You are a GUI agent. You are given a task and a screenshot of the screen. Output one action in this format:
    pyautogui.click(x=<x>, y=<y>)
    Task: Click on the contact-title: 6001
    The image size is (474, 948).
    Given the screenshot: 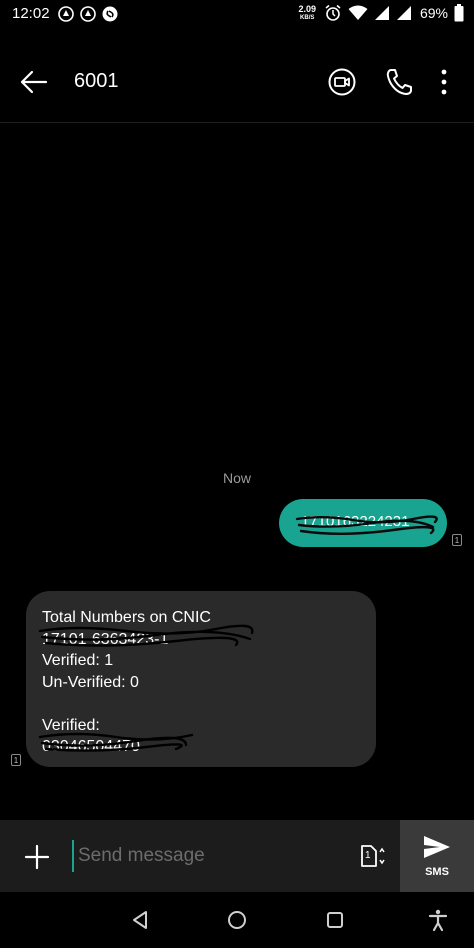 What is the action you would take?
    pyautogui.click(x=96, y=81)
    